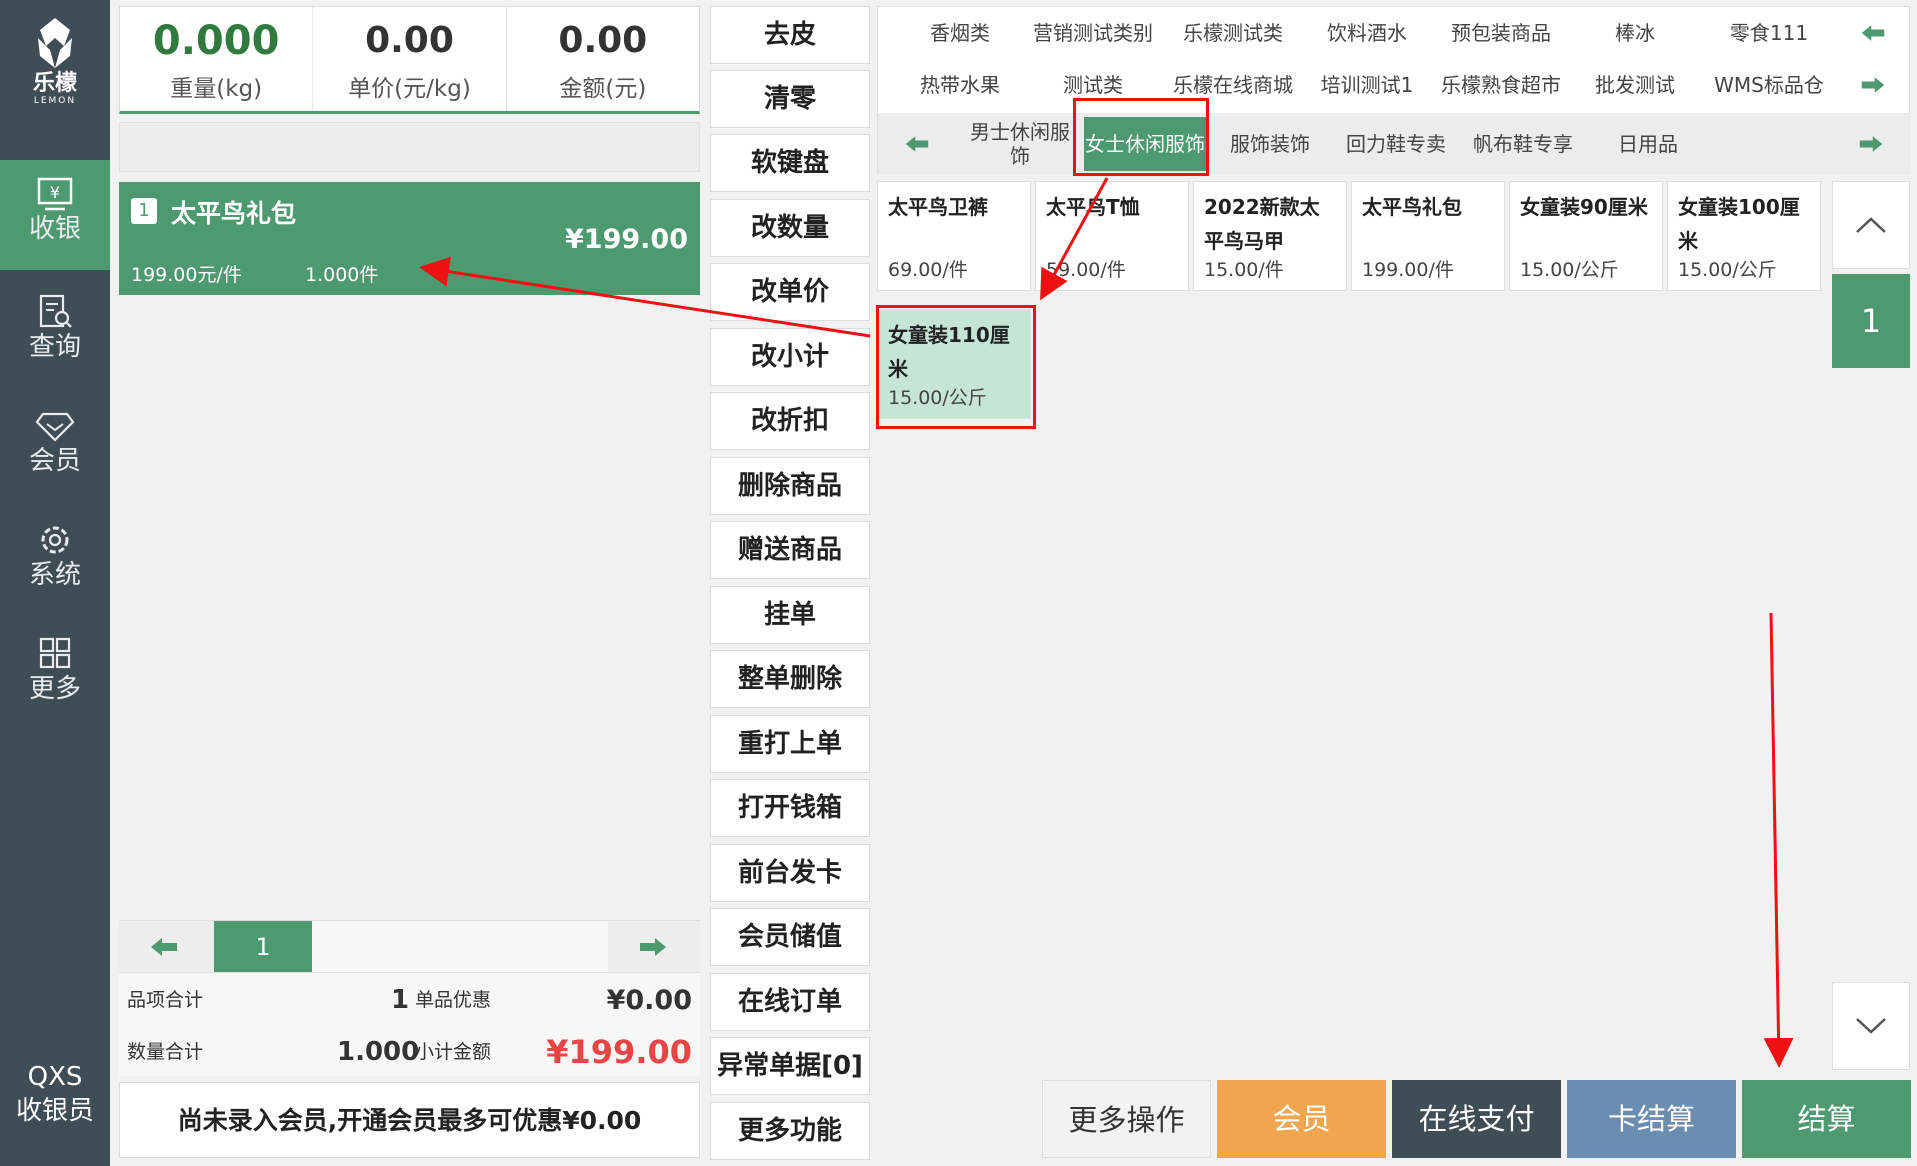 The width and height of the screenshot is (1917, 1166). I want to click on unit-price-value: 0.00, so click(409, 40).